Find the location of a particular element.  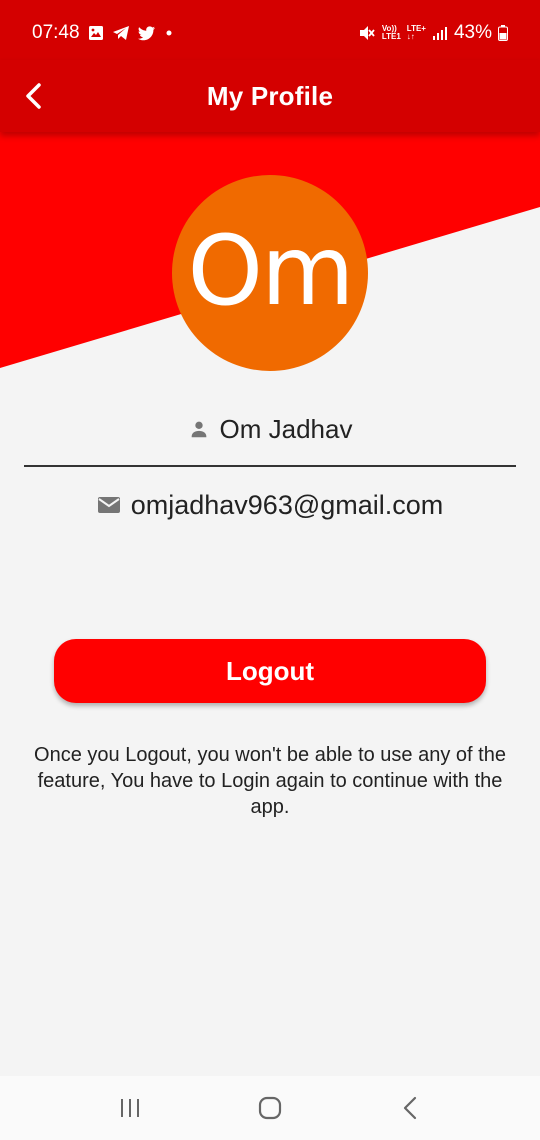

network-type: Vo)) LTE1 is located at coordinates (391, 33).